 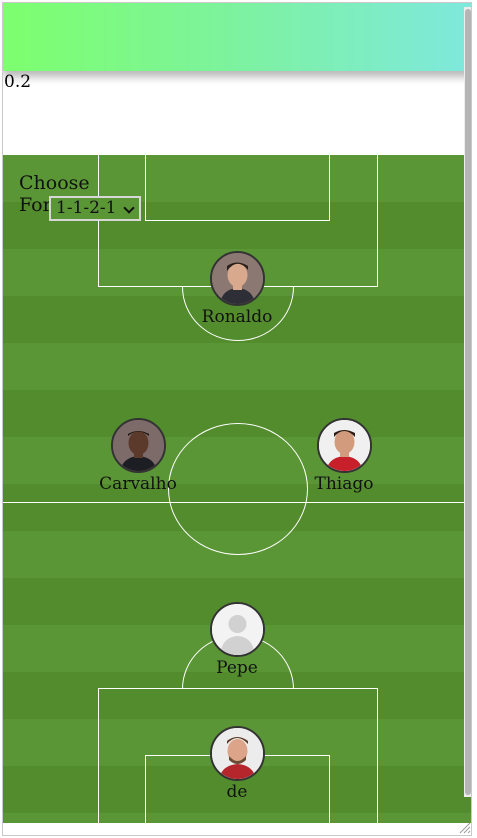 I want to click on player-de: de, so click(x=237, y=764).